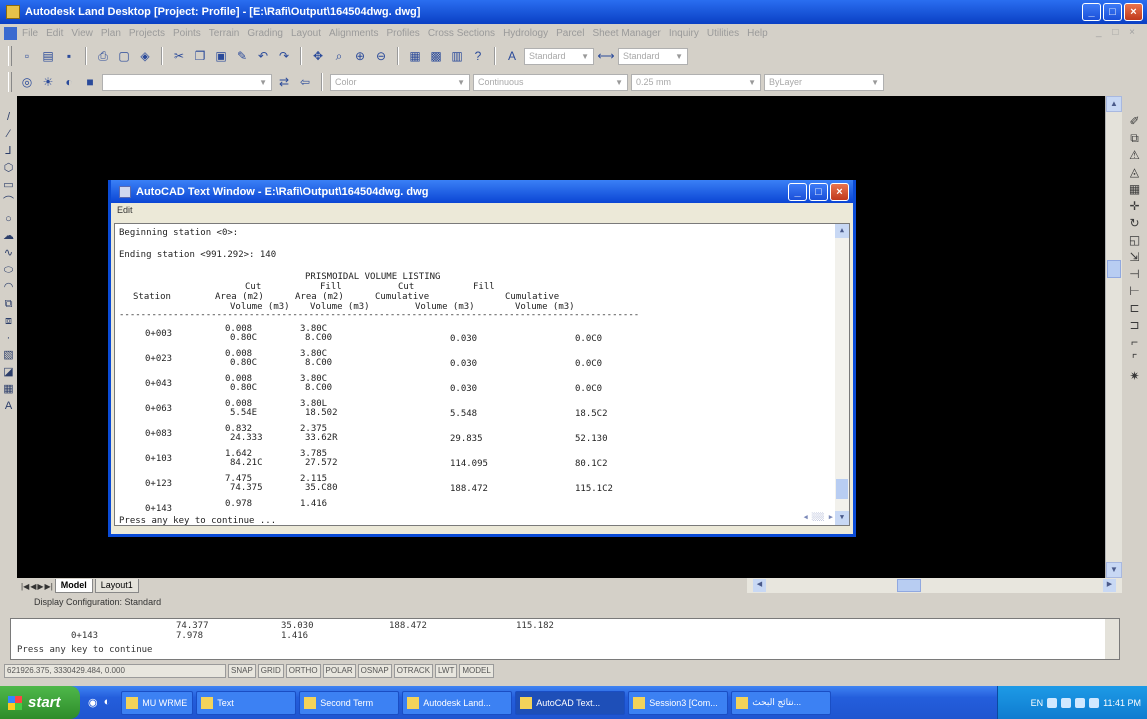 The image size is (1147, 719). I want to click on hscroll-thumb, so click(909, 585).